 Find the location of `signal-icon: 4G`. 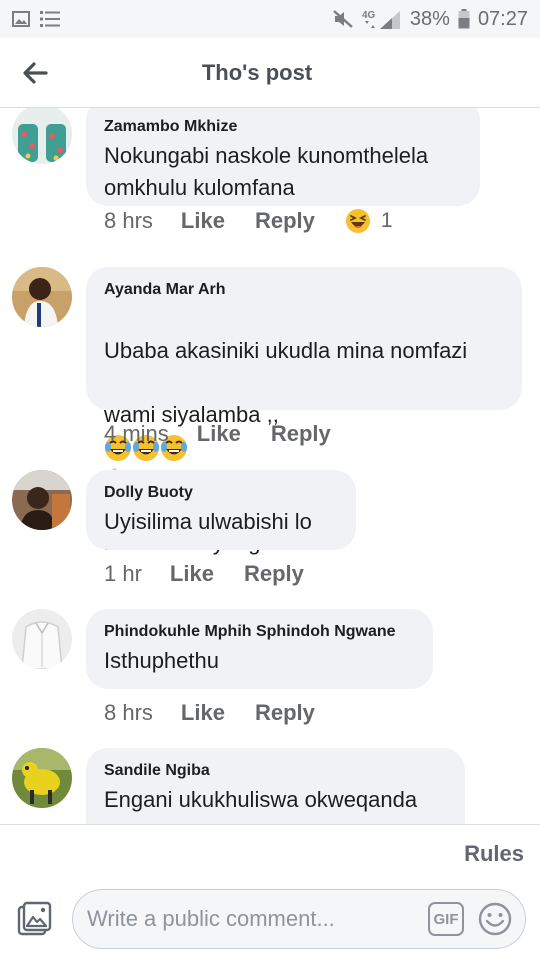

signal-icon: 4G is located at coordinates (382, 19).